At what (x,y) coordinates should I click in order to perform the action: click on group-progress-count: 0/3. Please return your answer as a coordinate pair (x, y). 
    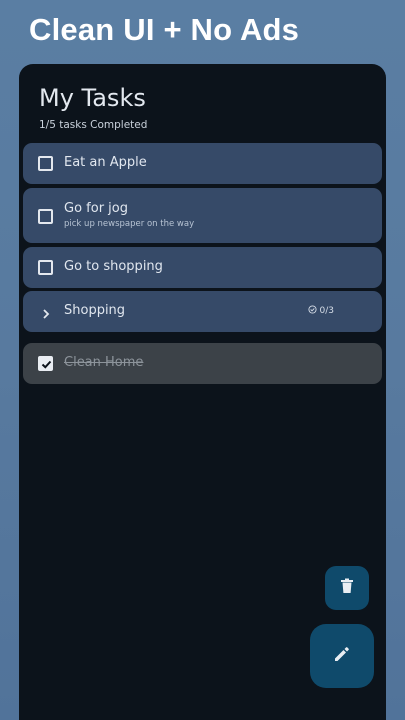
    Looking at the image, I should click on (326, 311).